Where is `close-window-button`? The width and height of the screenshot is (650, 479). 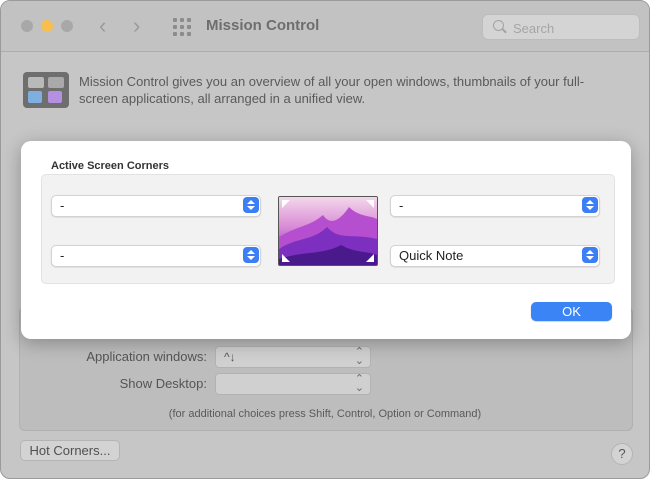 close-window-button is located at coordinates (27, 26).